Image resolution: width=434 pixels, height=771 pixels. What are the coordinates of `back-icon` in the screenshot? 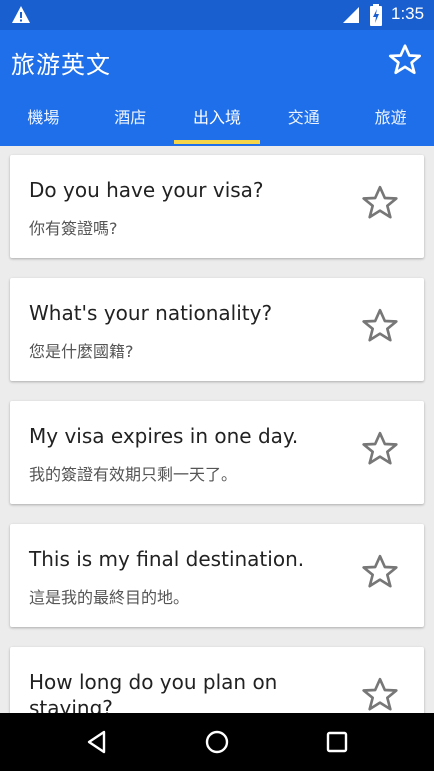 It's located at (97, 742).